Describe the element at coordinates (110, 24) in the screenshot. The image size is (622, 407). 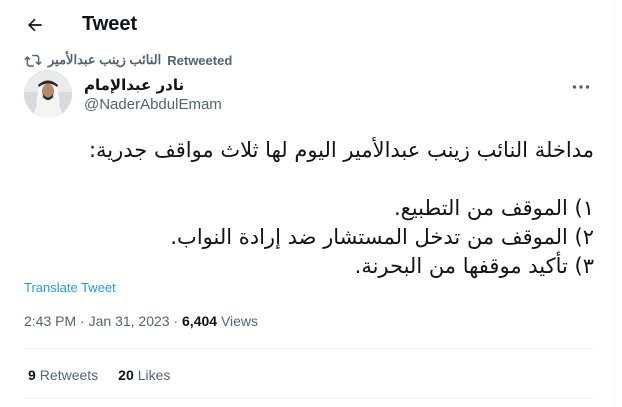
I see `page-title: Tweet` at that location.